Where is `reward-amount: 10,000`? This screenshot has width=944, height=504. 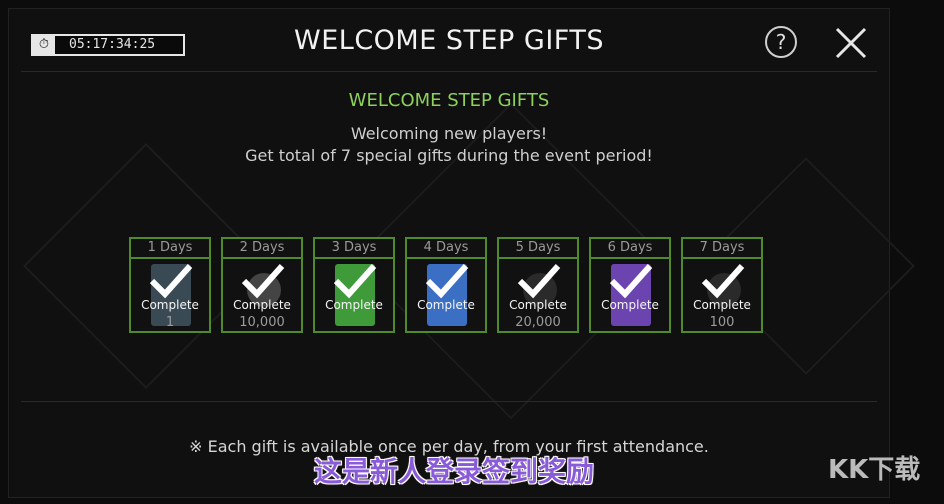
reward-amount: 10,000 is located at coordinates (262, 322).